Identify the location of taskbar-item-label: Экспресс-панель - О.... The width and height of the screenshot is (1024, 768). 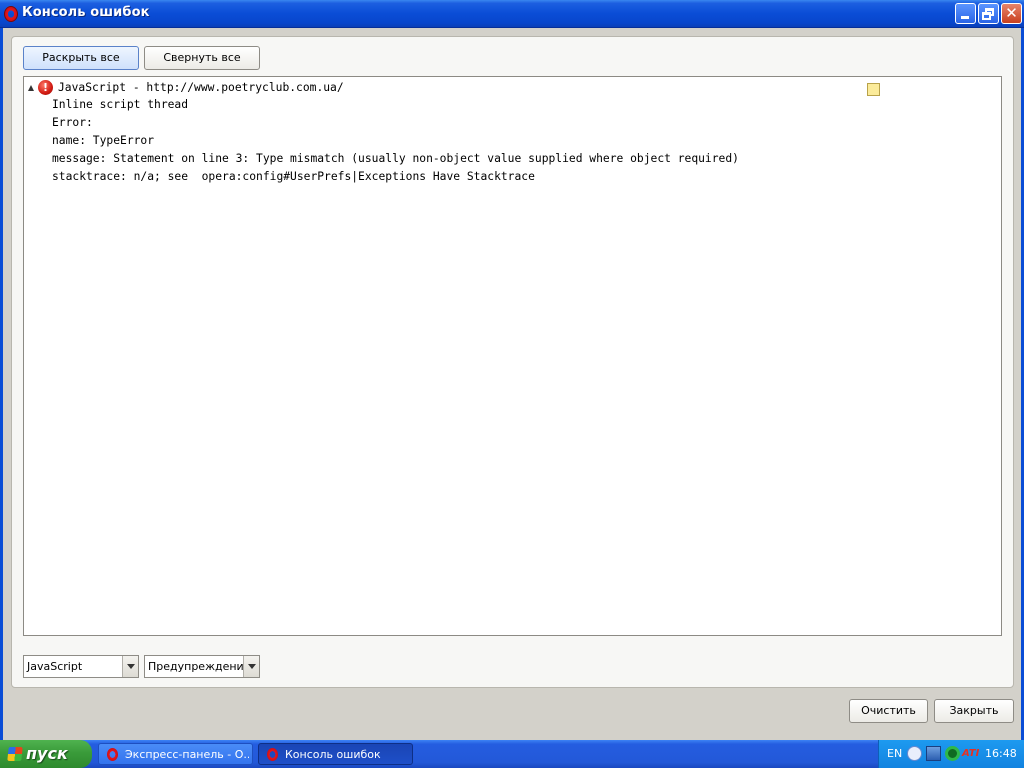
(187, 754).